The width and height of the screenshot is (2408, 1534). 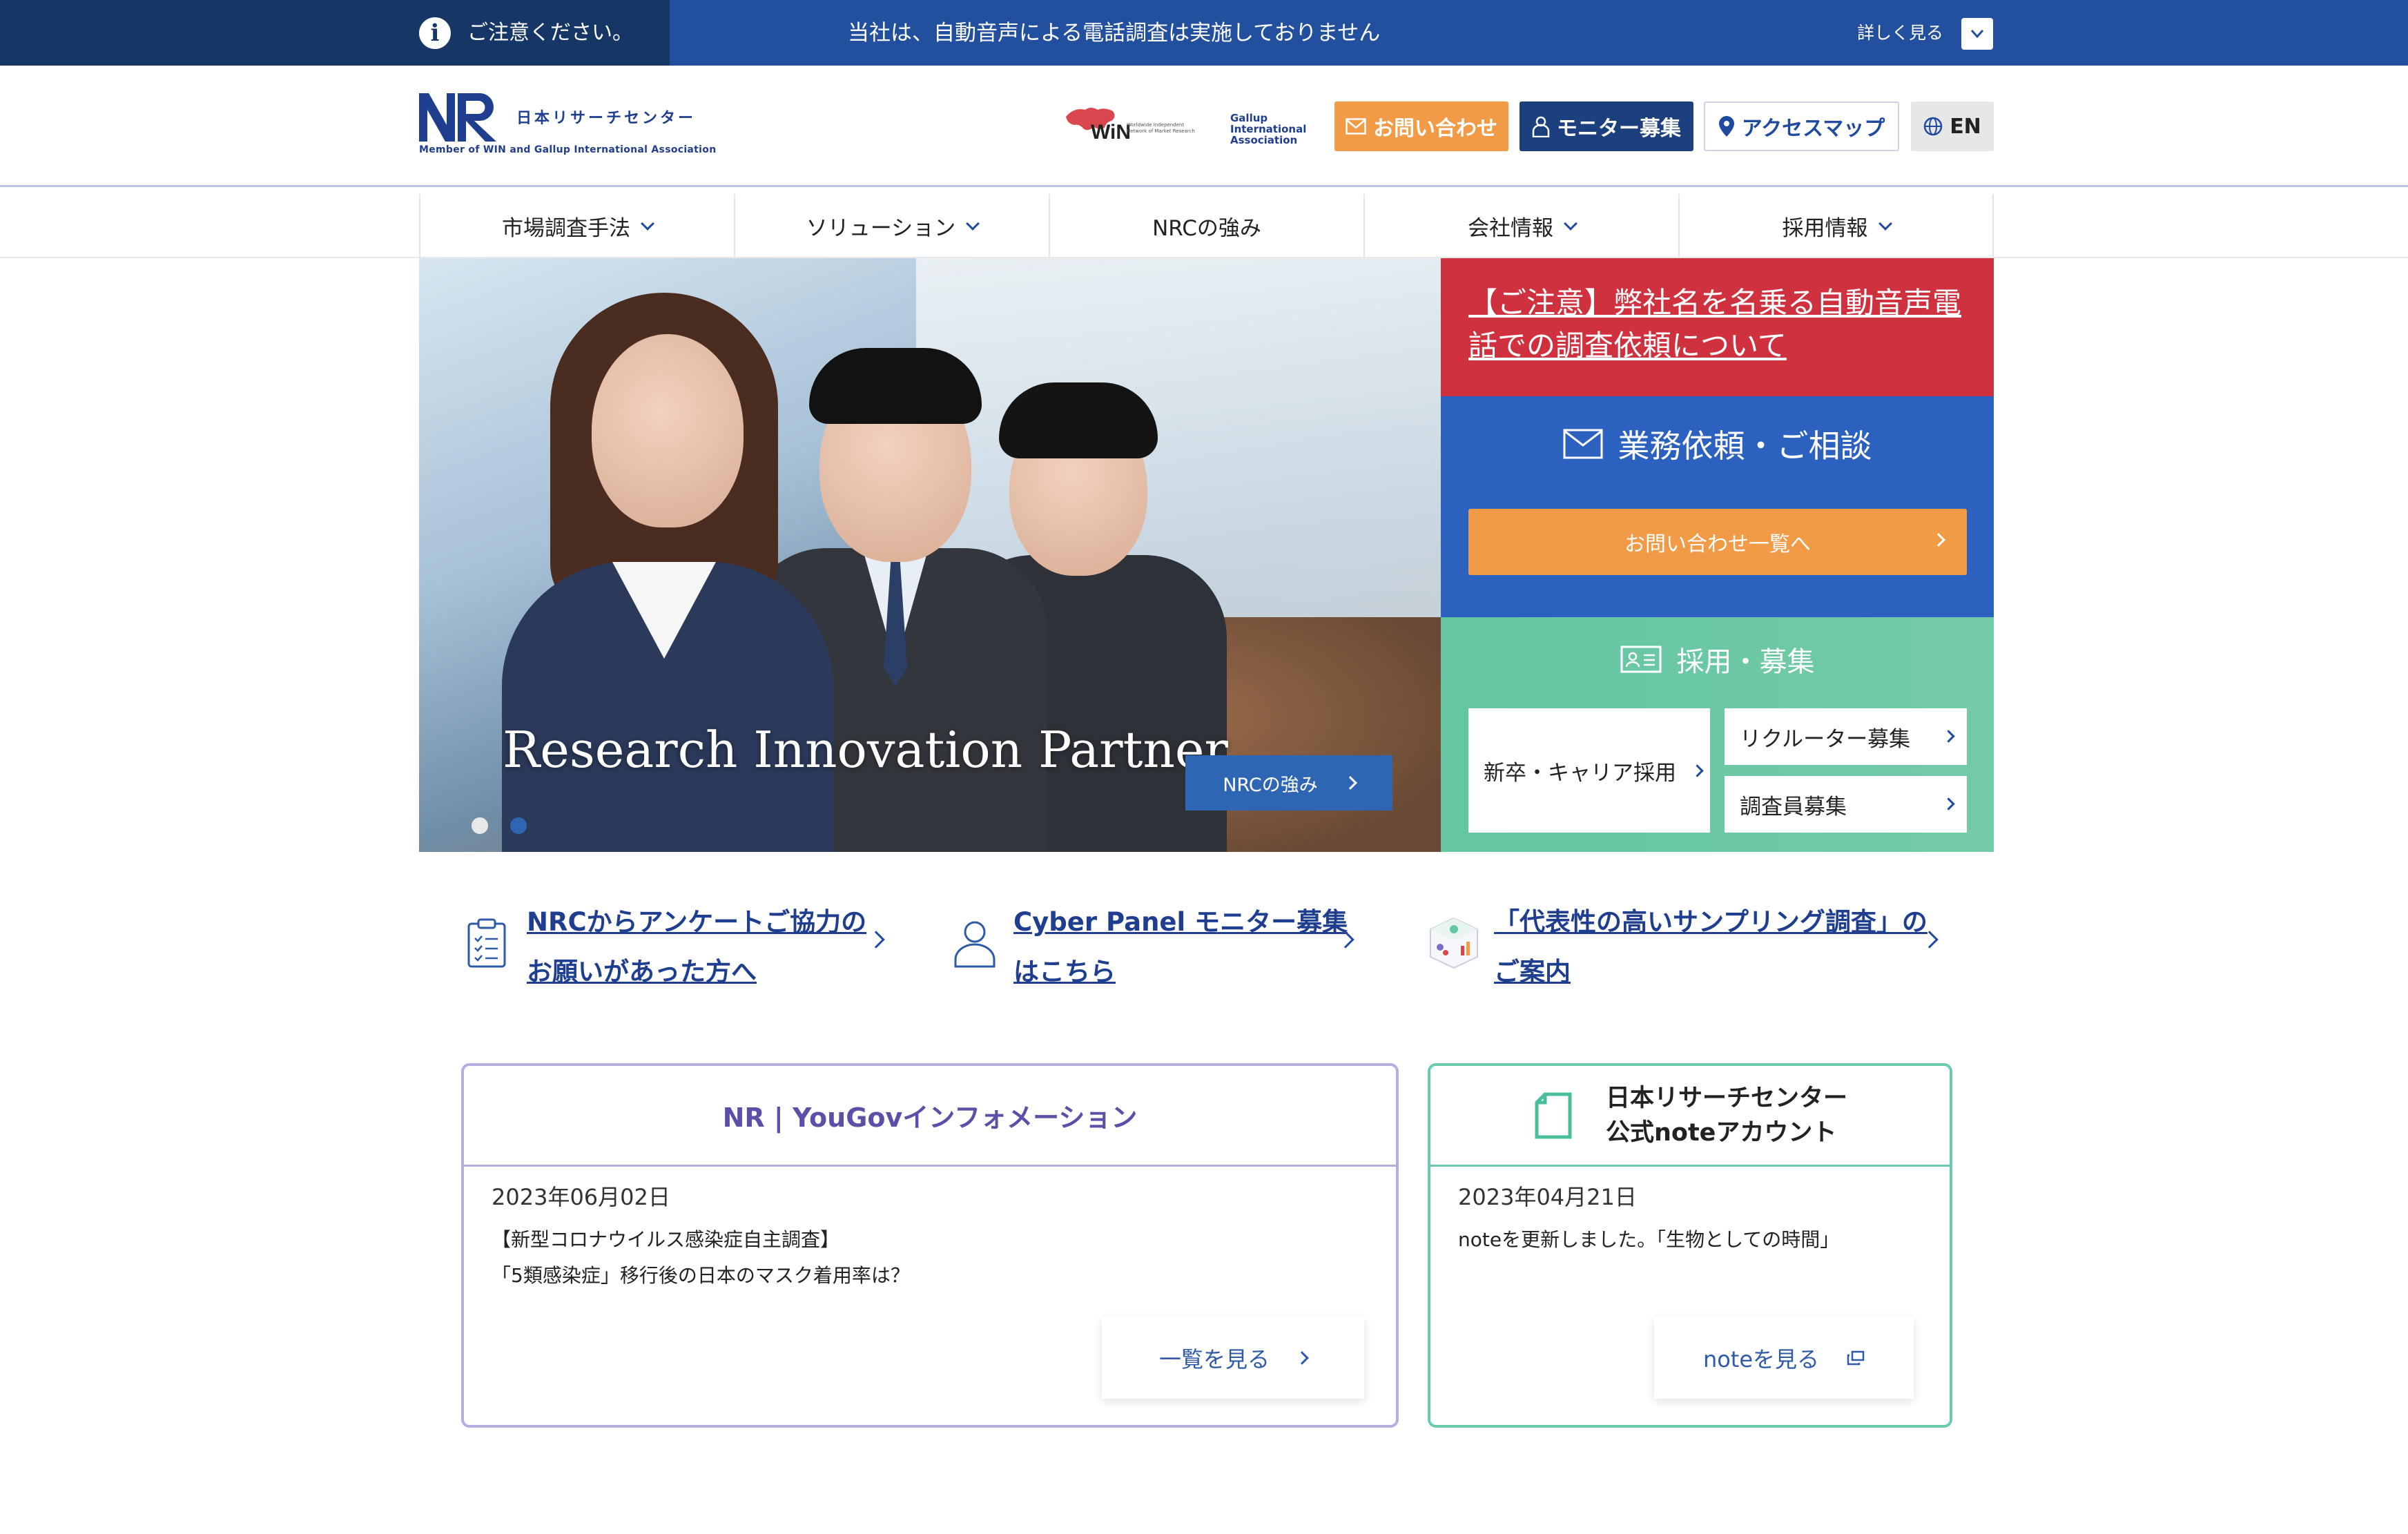 I want to click on nav-item-strengths: NRCの強み, so click(x=1206, y=226).